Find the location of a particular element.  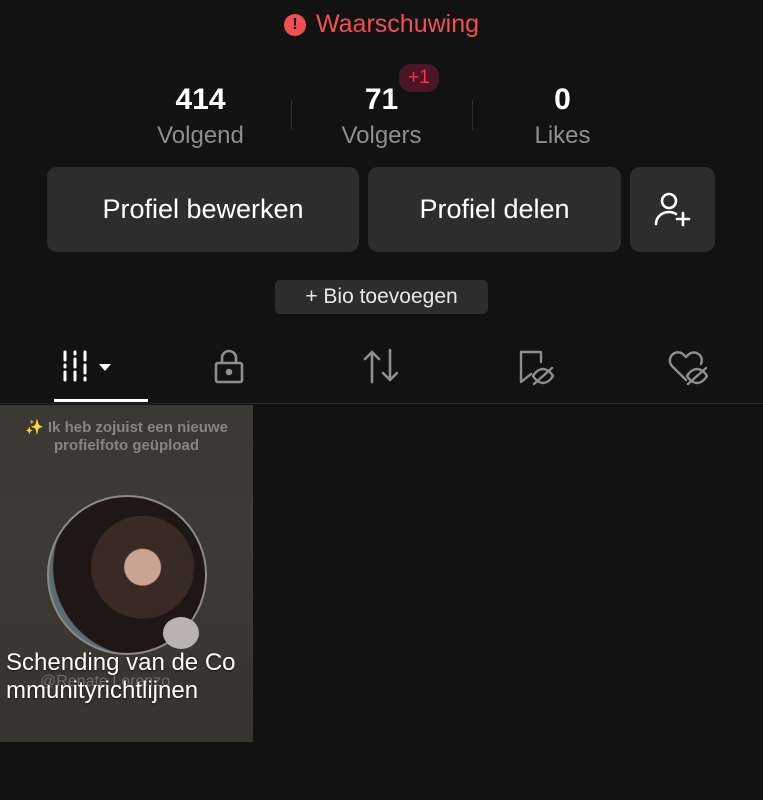

stat-following: 414 Volgend is located at coordinates (200, 118).